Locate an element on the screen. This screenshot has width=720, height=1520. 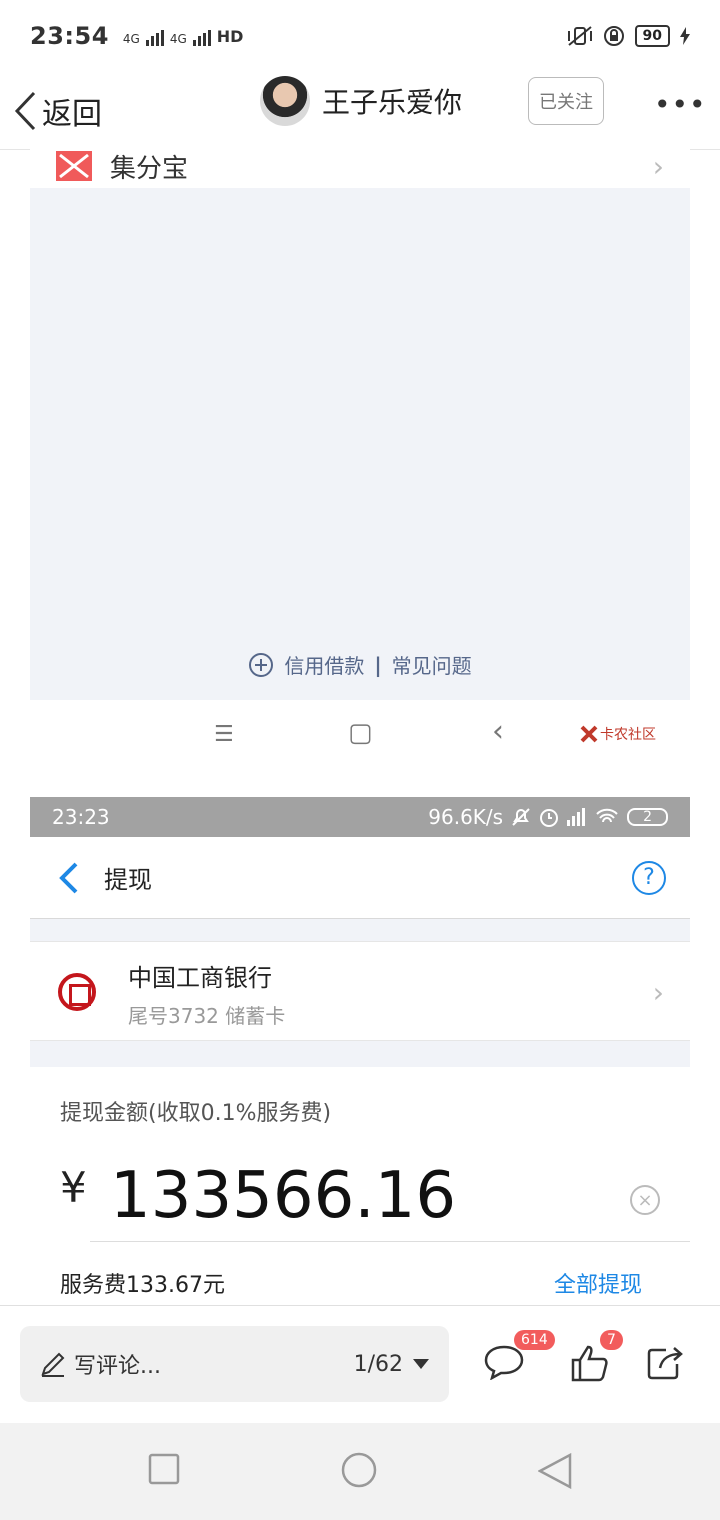
mute-icon is located at coordinates (521, 817).